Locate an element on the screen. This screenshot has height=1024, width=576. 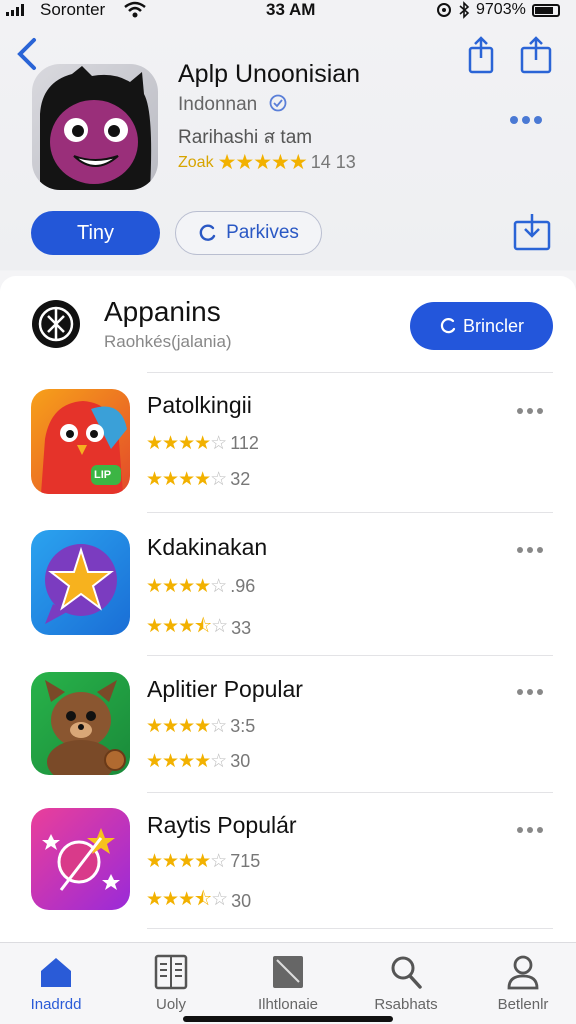
share-icon is located at coordinates (481, 56).